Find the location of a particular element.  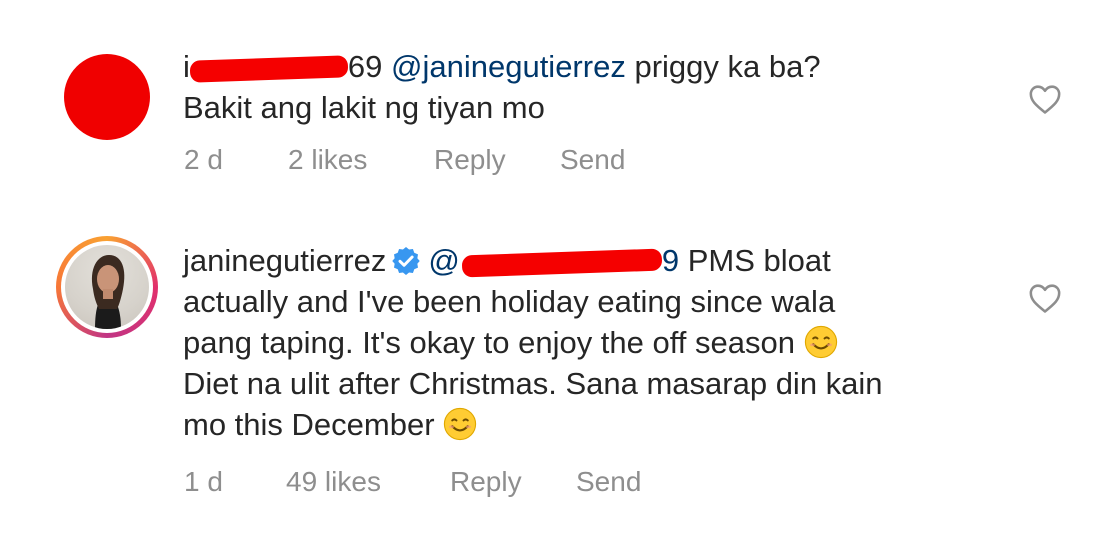

comment-body: PMS bloat is located at coordinates (759, 260).